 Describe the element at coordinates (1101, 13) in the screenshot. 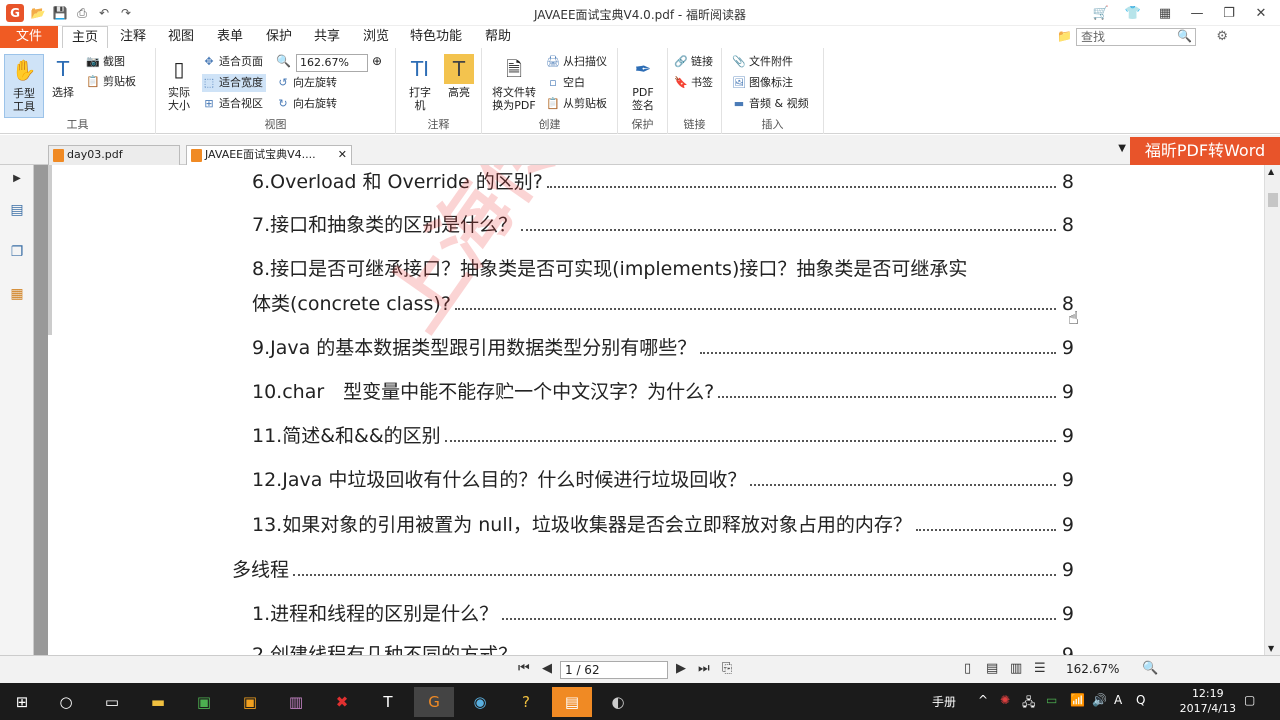

I see `cart-icon: 🛒` at that location.